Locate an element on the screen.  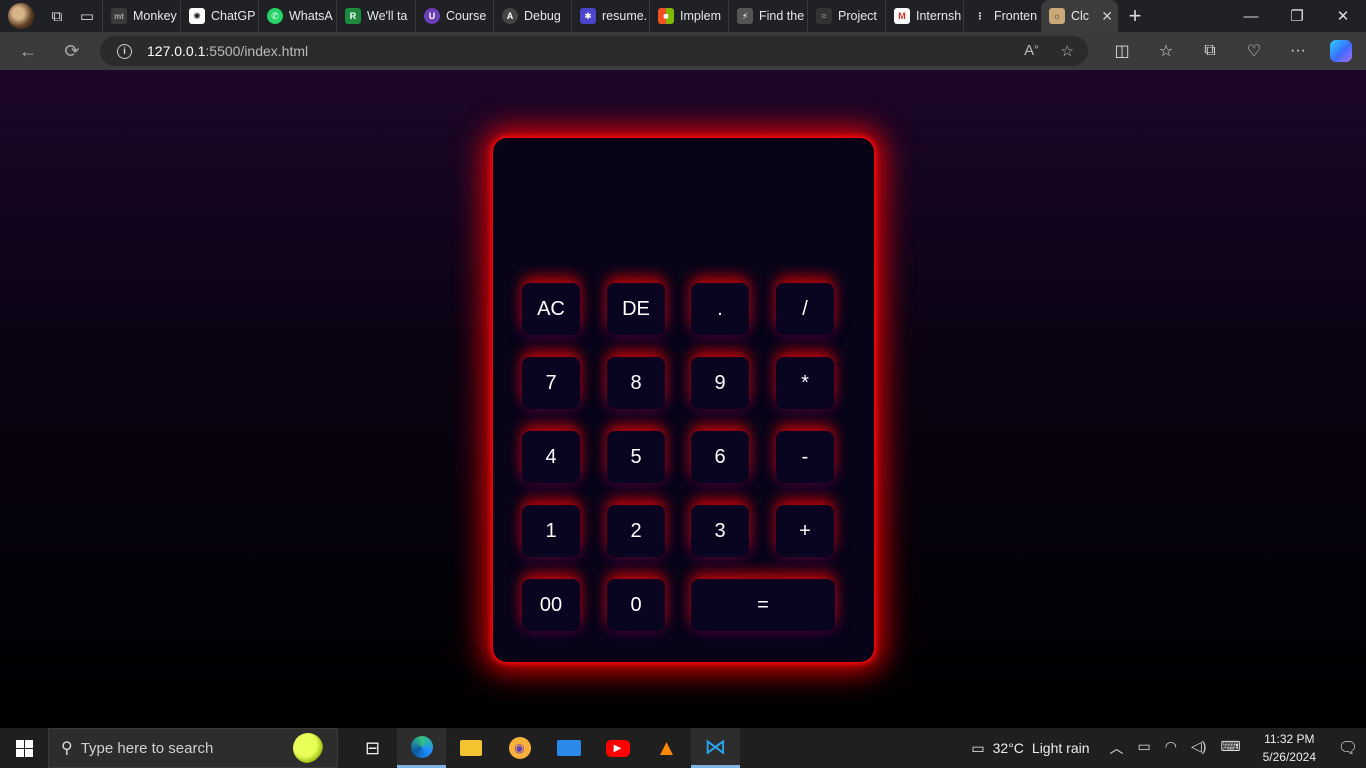
microsoft-favicon-icon: ■ is located at coordinates (666, 16).